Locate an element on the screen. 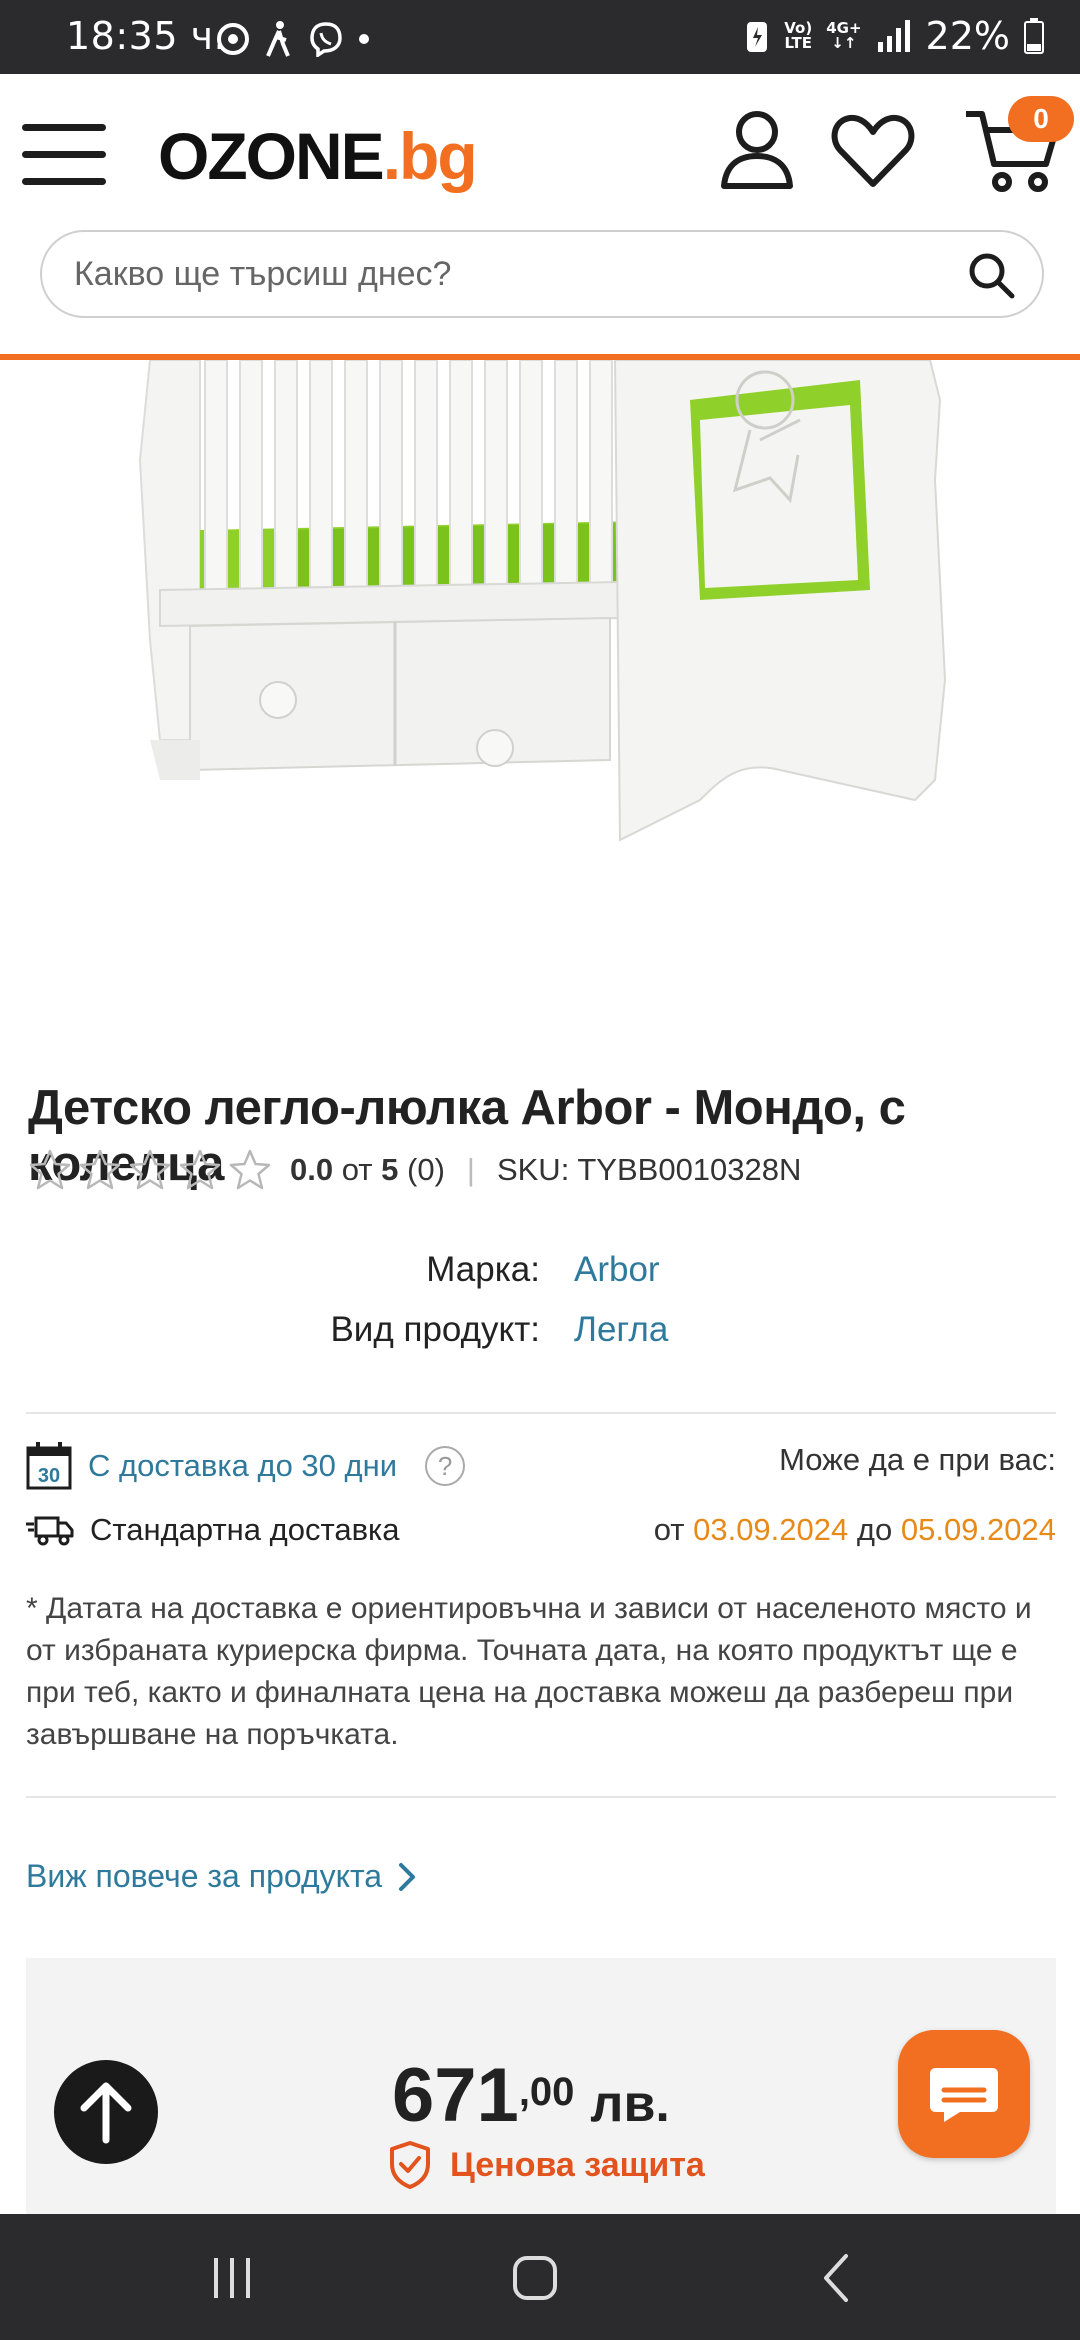 The width and height of the screenshot is (1080, 2340). calendar-icon: 30 is located at coordinates (49, 1466).